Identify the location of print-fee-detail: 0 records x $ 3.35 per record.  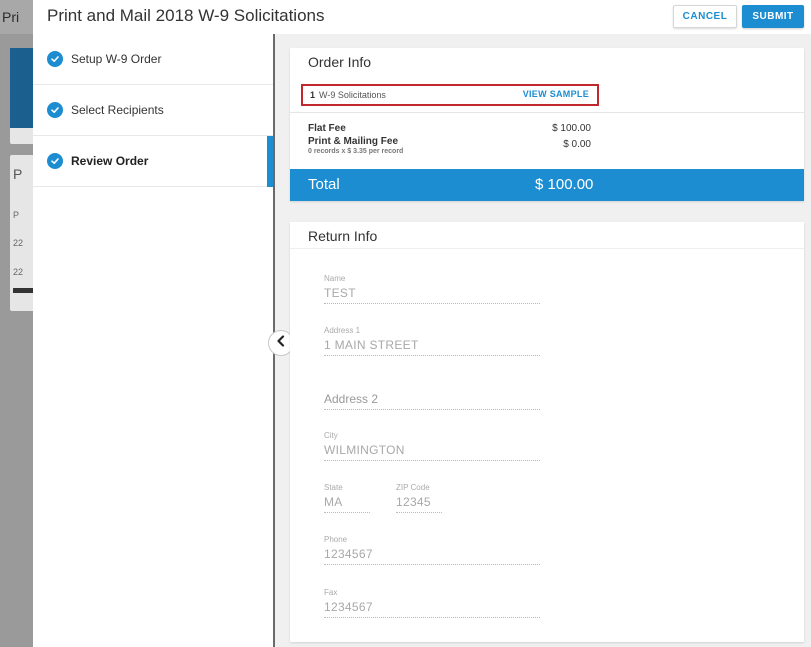
(356, 151).